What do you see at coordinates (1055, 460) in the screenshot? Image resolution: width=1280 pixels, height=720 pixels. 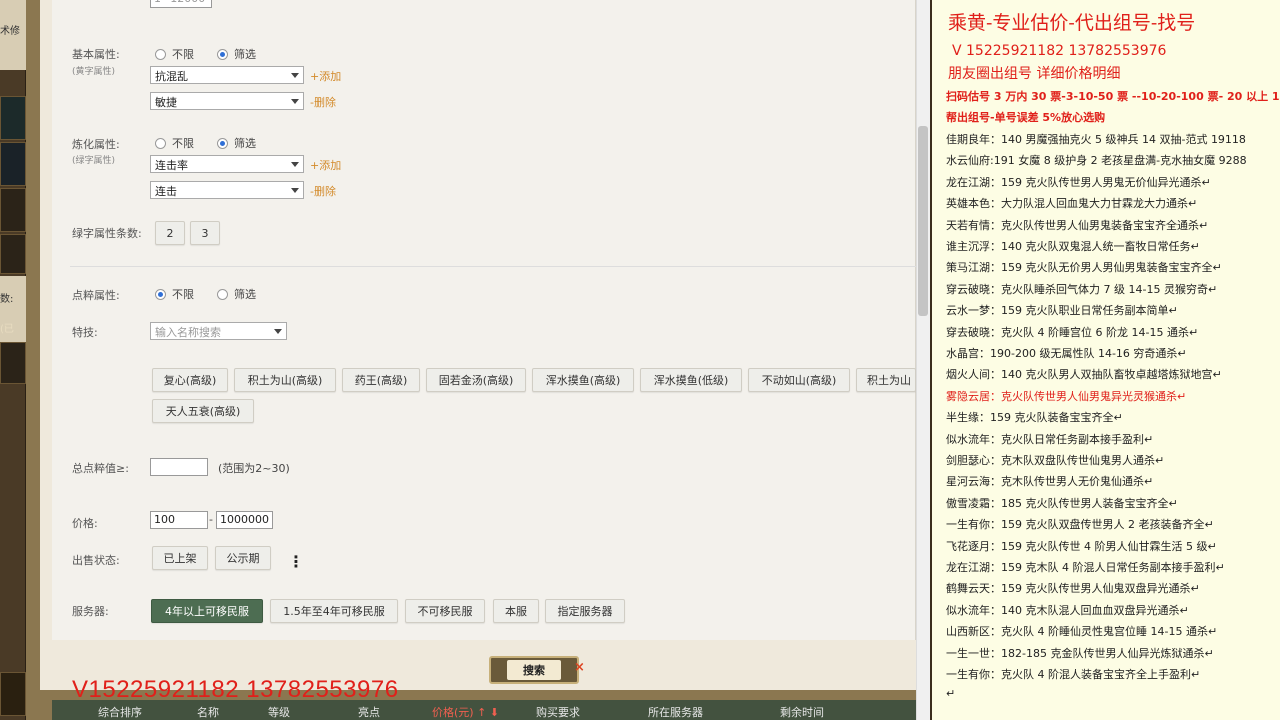 I see `notes-line: 剑胆瑟心：克木队双盘队传世仙鬼男人通杀↵` at bounding box center [1055, 460].